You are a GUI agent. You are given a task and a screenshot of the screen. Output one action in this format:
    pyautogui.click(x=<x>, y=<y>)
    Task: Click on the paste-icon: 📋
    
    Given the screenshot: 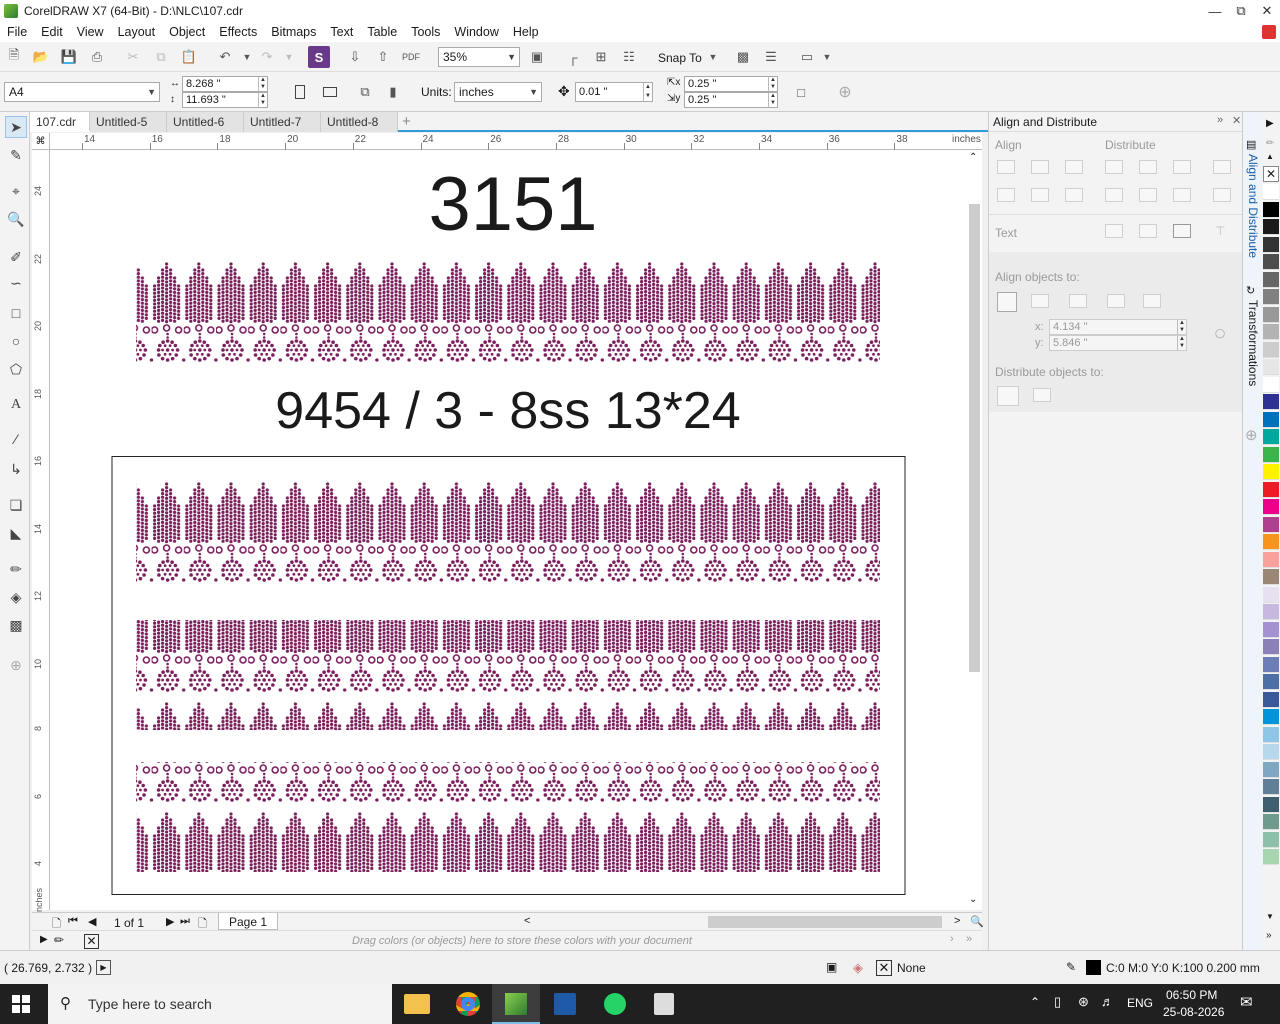 What is the action you would take?
    pyautogui.click(x=189, y=57)
    